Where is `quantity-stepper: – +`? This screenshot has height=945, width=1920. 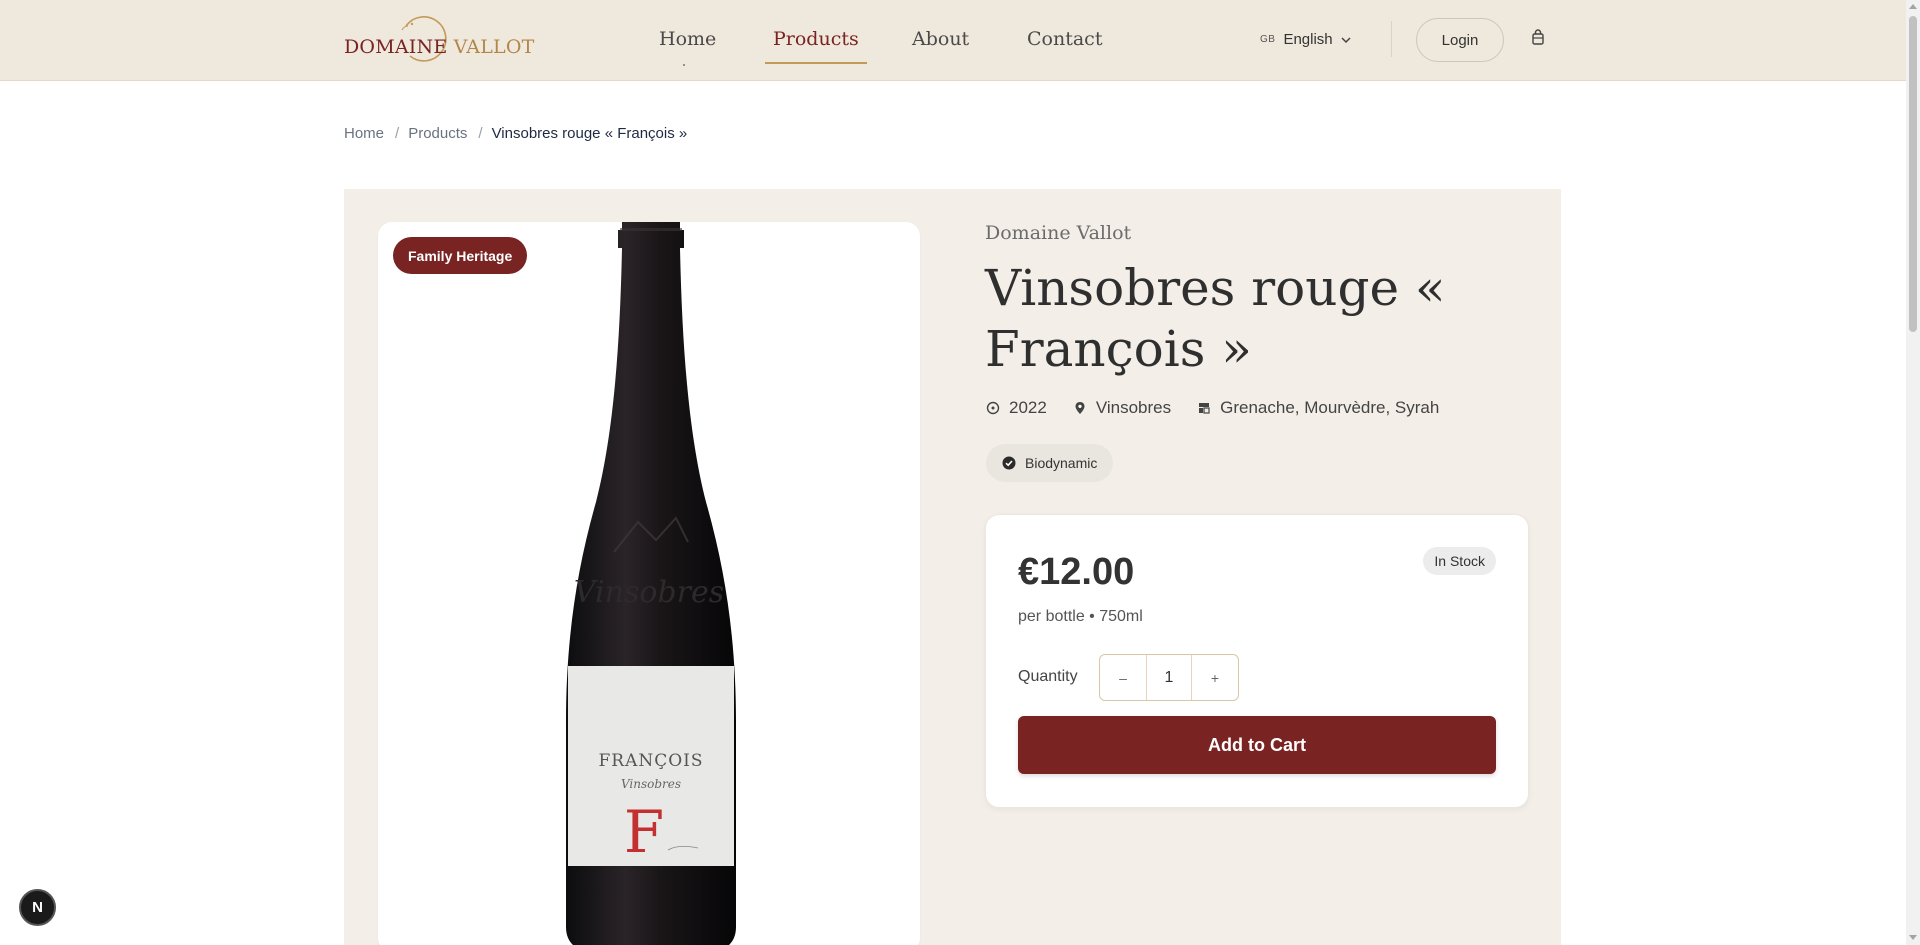 quantity-stepper: – + is located at coordinates (1169, 677).